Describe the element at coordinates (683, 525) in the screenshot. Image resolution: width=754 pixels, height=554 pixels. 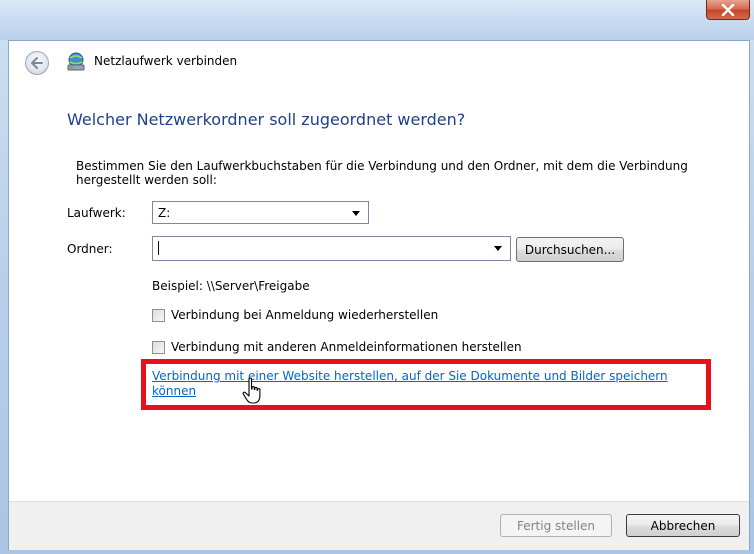
I see `cancel-button: Abbrechen` at that location.